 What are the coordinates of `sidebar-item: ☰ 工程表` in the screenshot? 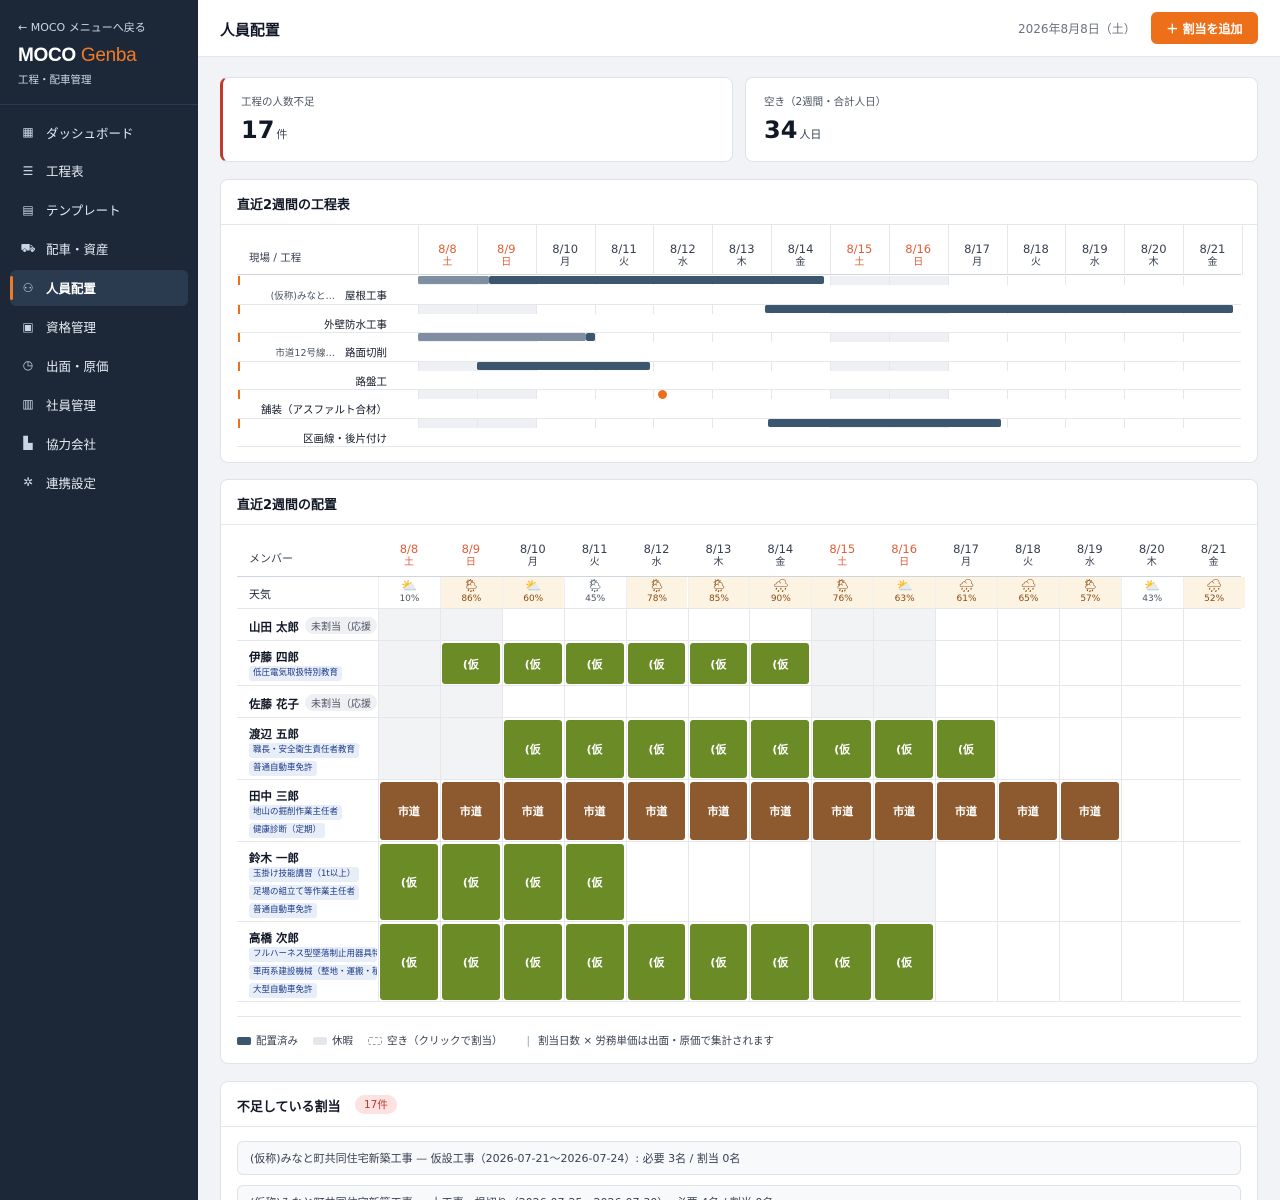 It's located at (99, 171).